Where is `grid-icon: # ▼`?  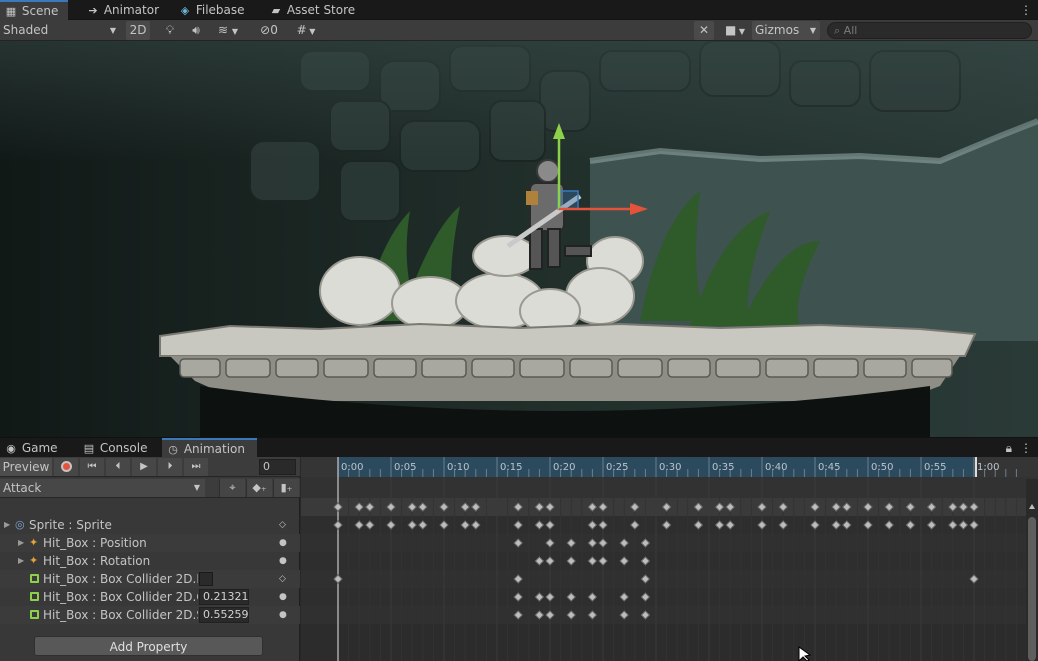
grid-icon: # ▼ is located at coordinates (306, 30).